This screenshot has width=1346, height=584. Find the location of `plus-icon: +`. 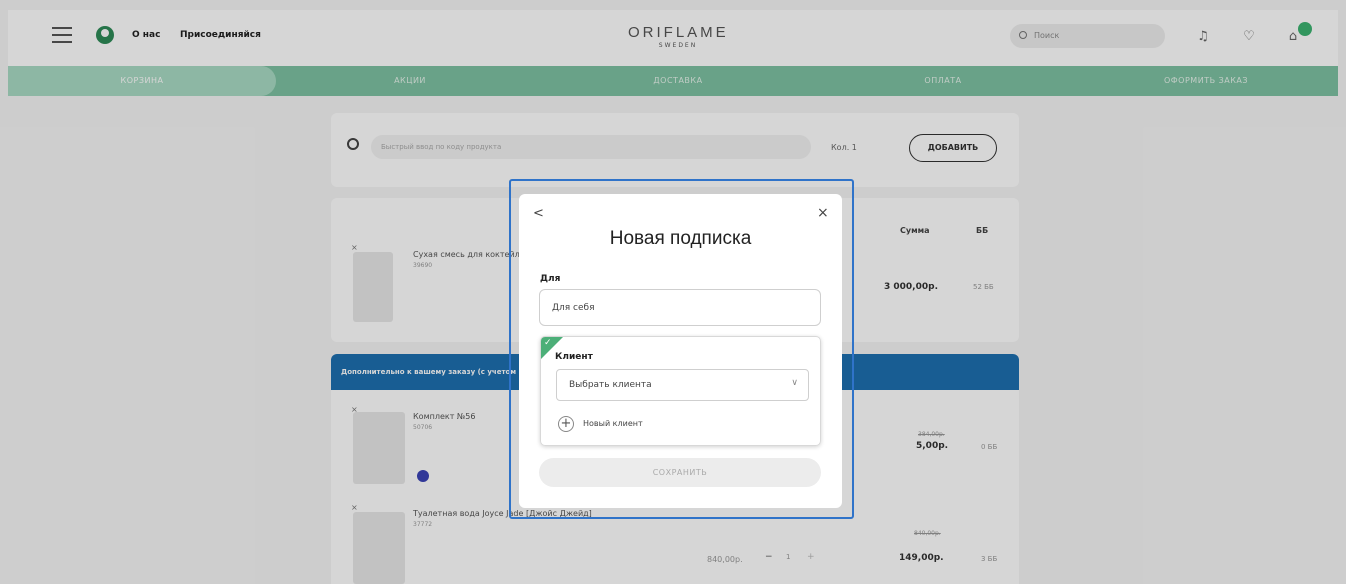

plus-icon: + is located at coordinates (566, 424).